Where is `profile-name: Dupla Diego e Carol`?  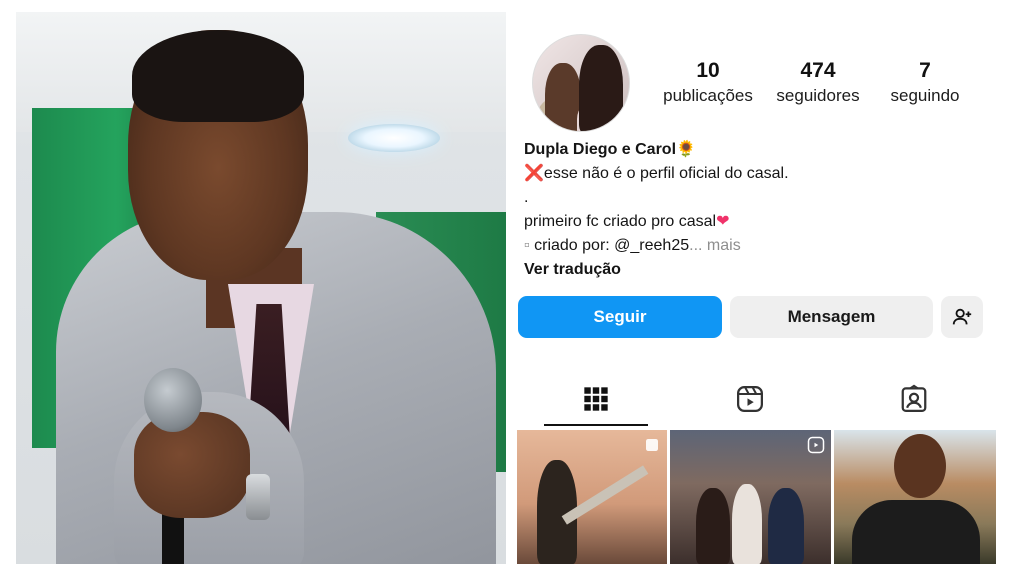
profile-name: Dupla Diego e Carol is located at coordinates (600, 149).